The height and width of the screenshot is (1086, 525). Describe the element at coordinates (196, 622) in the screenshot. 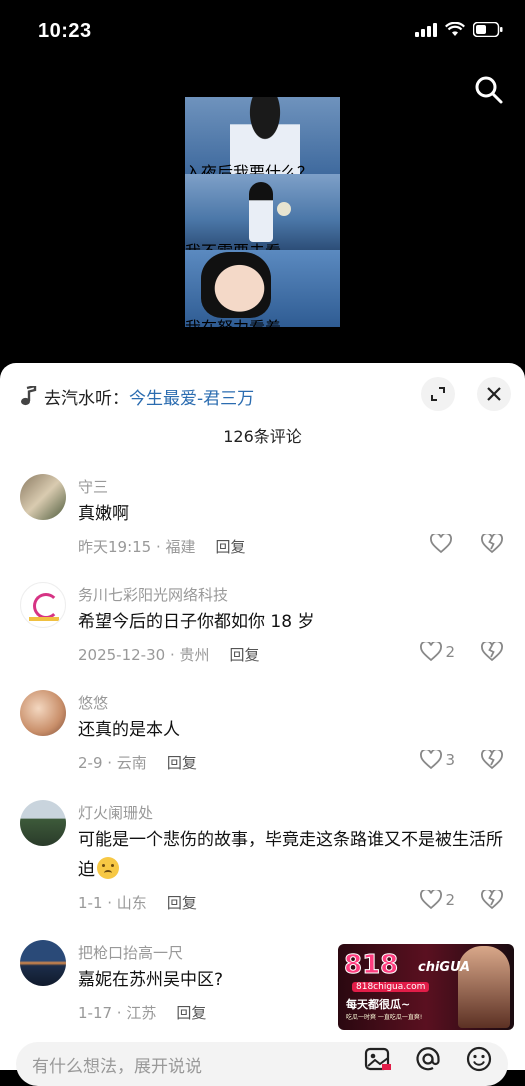

I see `comment-text: 希望今后的日子你都如你 18 岁` at that location.